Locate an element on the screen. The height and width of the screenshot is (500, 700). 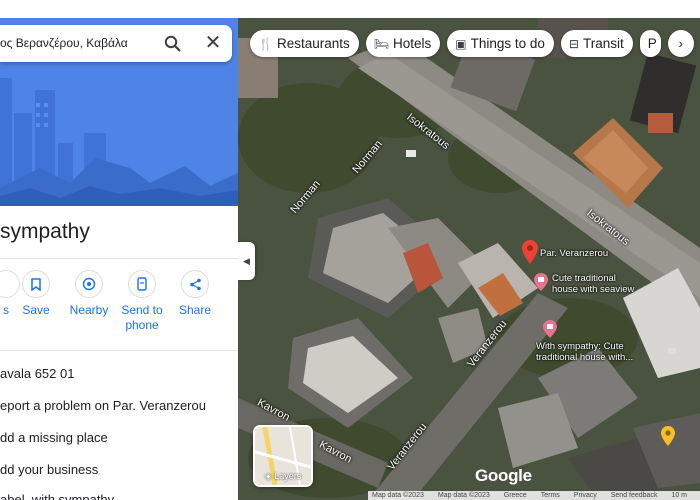
chip-label: Restaurants is located at coordinates (313, 43).